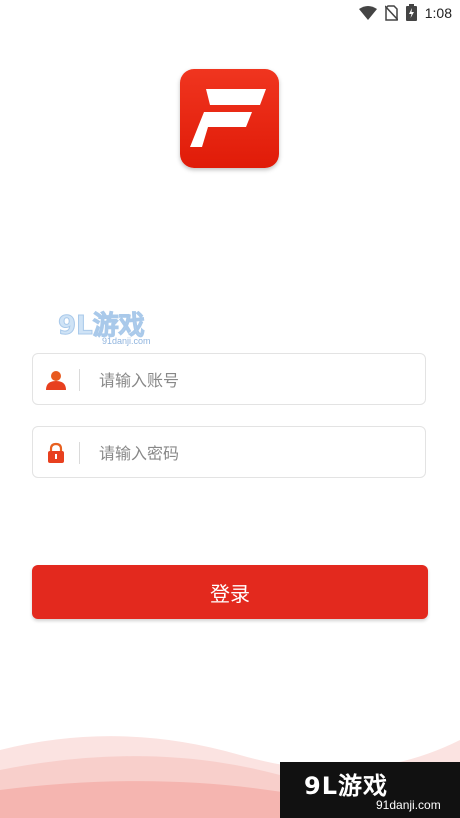 The image size is (460, 818). I want to click on f-logo-icon, so click(228, 118).